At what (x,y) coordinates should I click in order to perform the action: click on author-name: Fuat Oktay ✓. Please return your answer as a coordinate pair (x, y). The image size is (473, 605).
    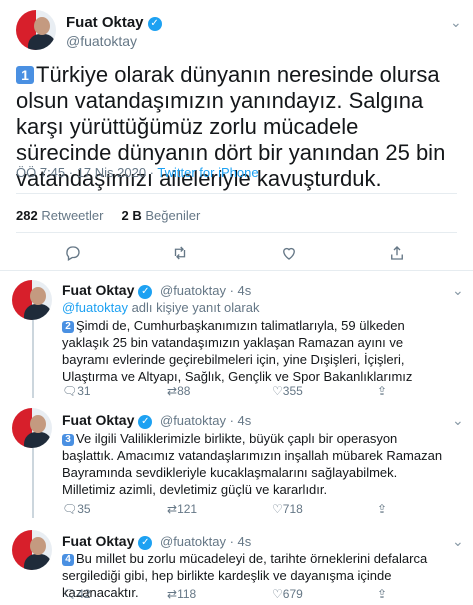
    Looking at the image, I should click on (114, 22).